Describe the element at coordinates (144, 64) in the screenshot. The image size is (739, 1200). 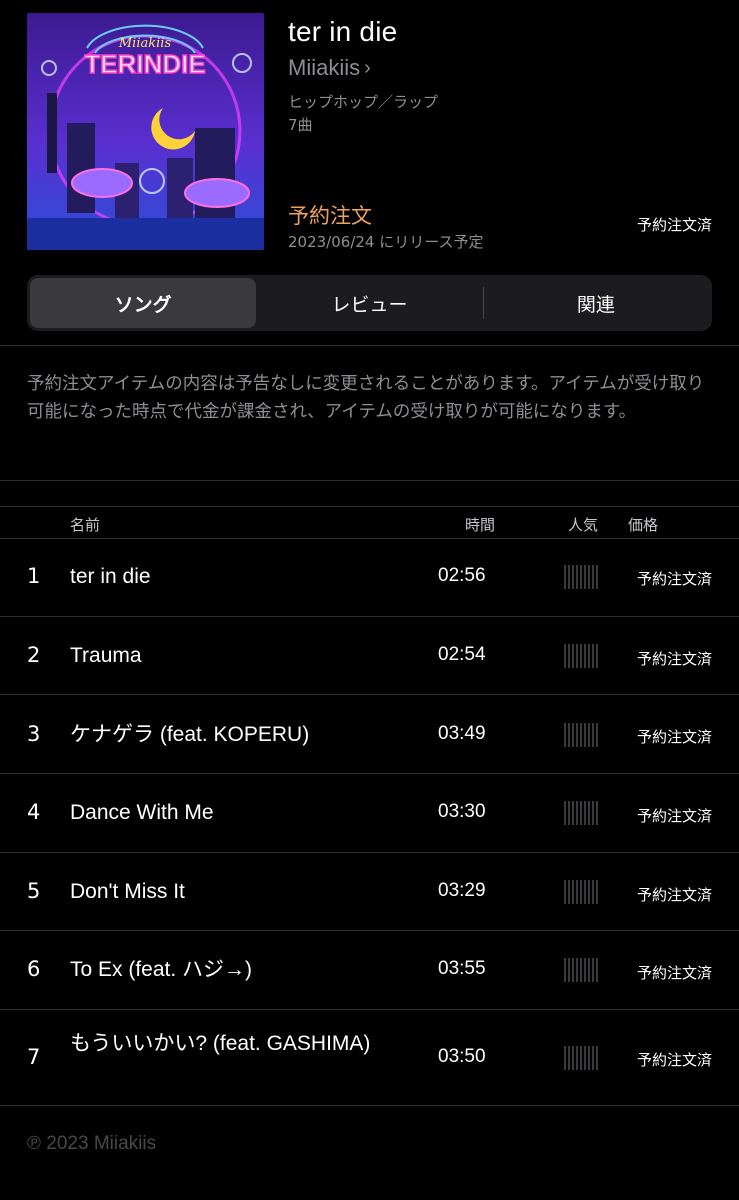
I see `artwork-logo-big: TERINDIE` at that location.